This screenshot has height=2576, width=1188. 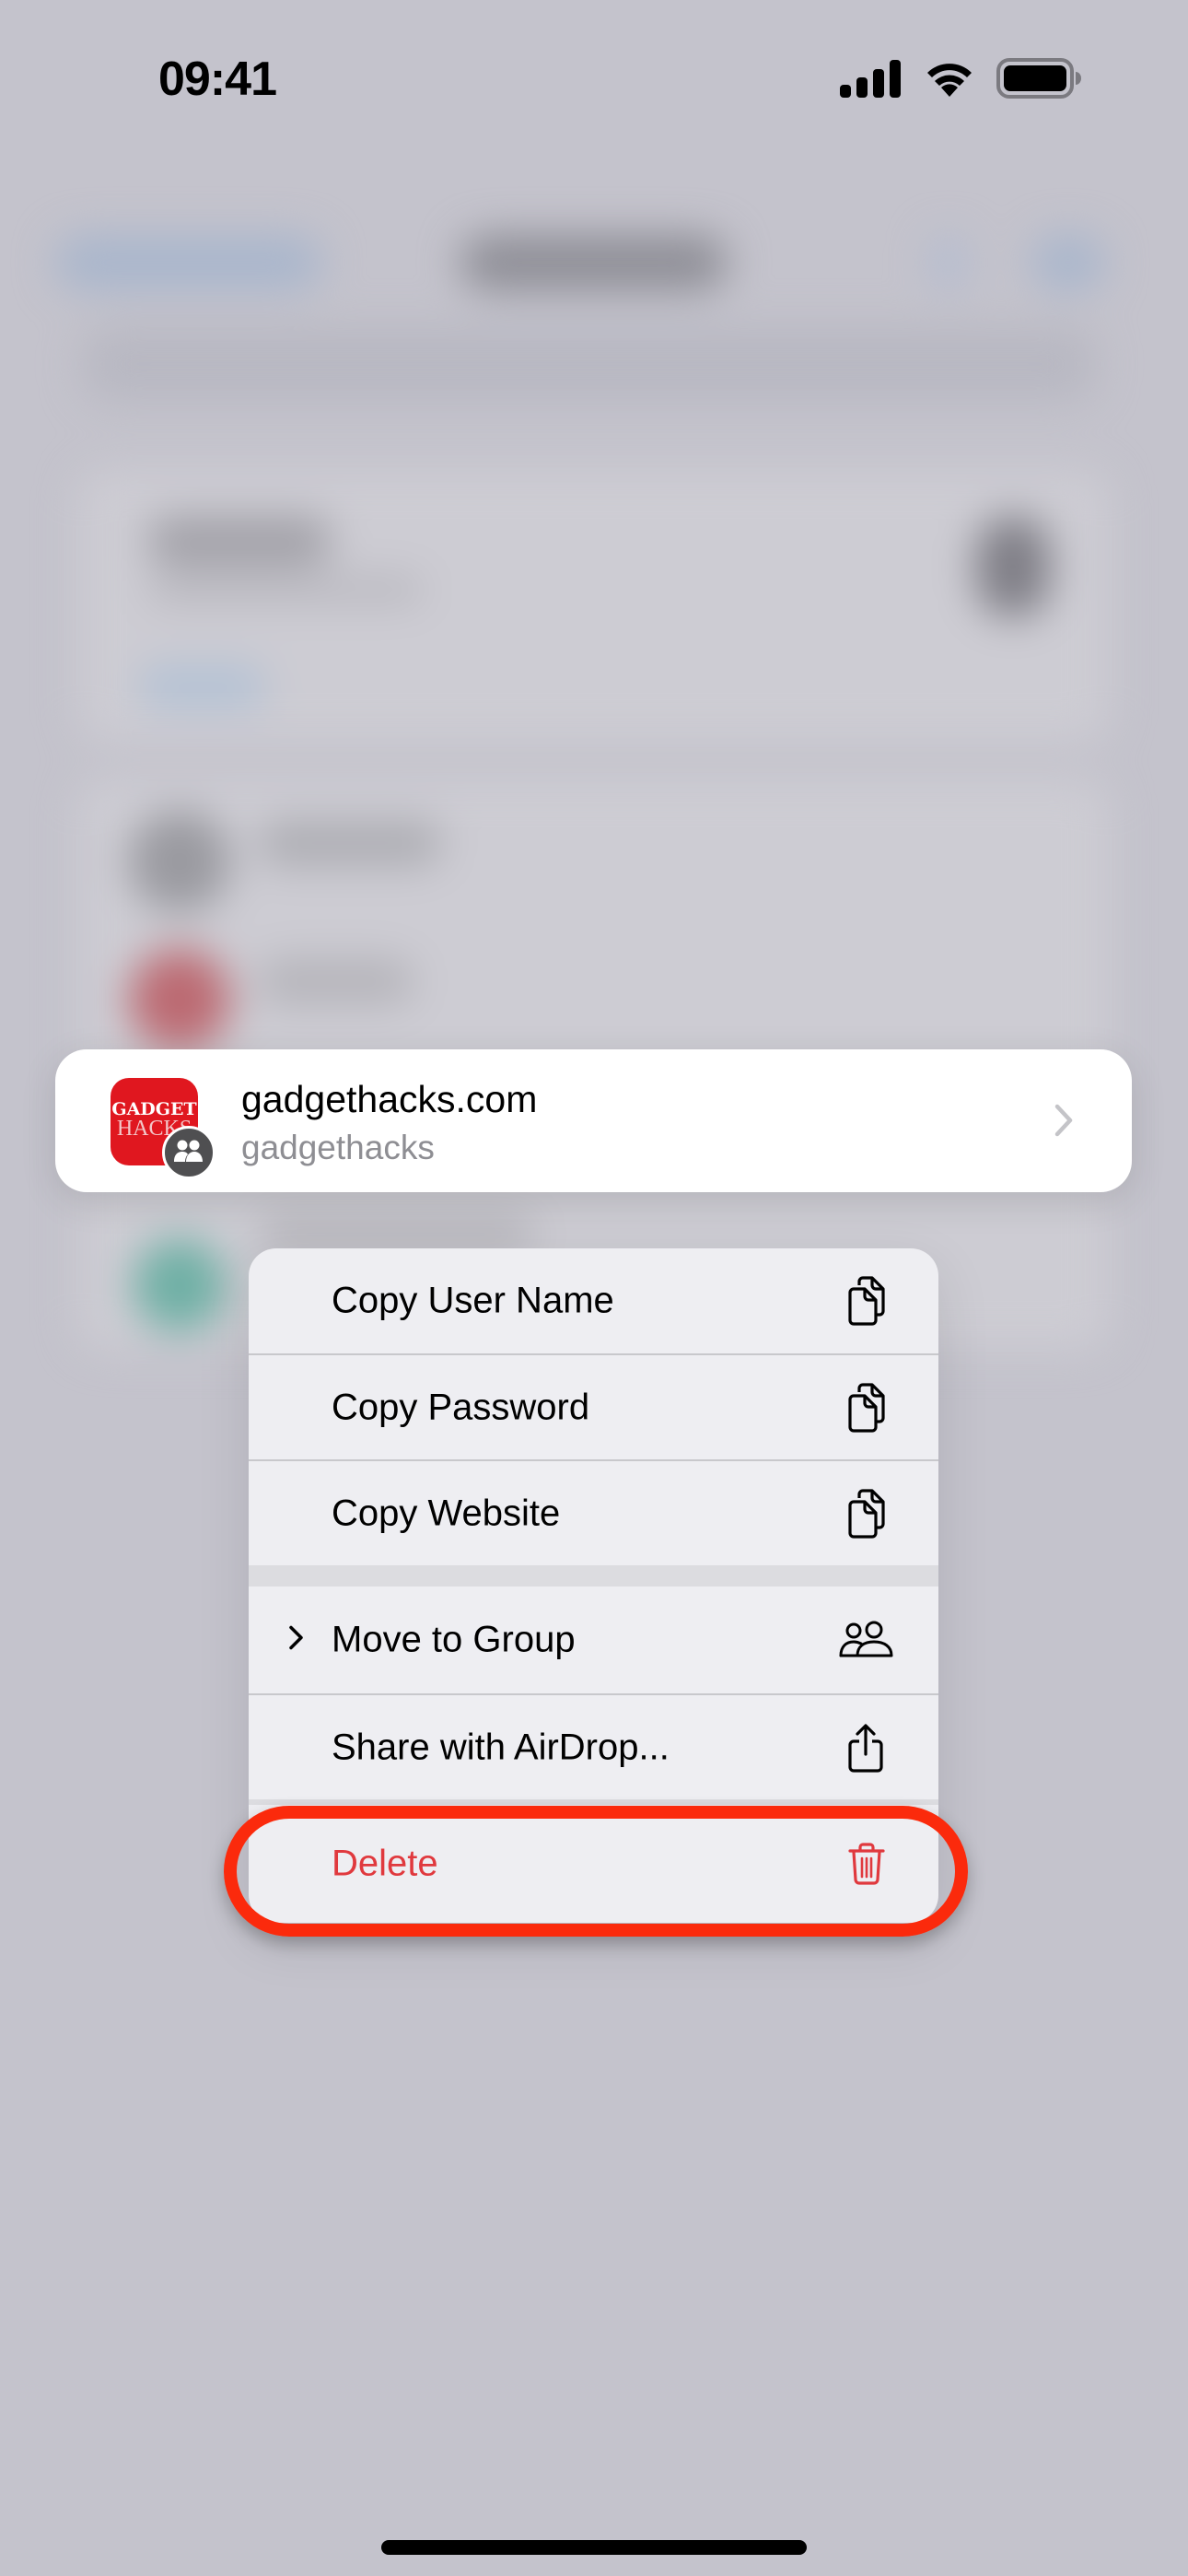 I want to click on menu-item-copy-user-name: Copy User Name, so click(x=593, y=1300).